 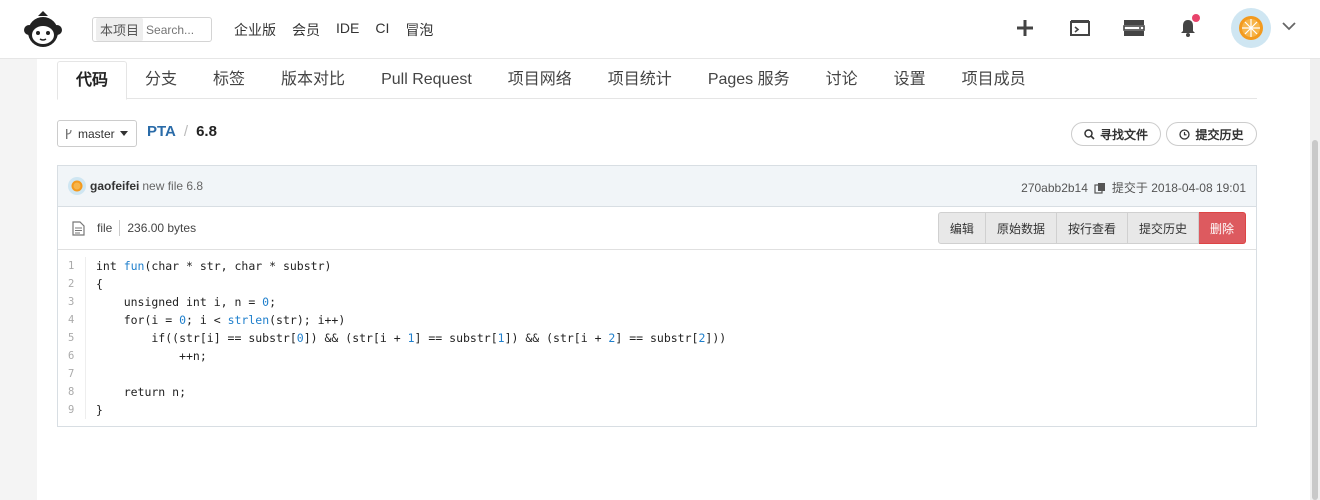 What do you see at coordinates (657, 392) in the screenshot?
I see `code-line: 8 return n;` at bounding box center [657, 392].